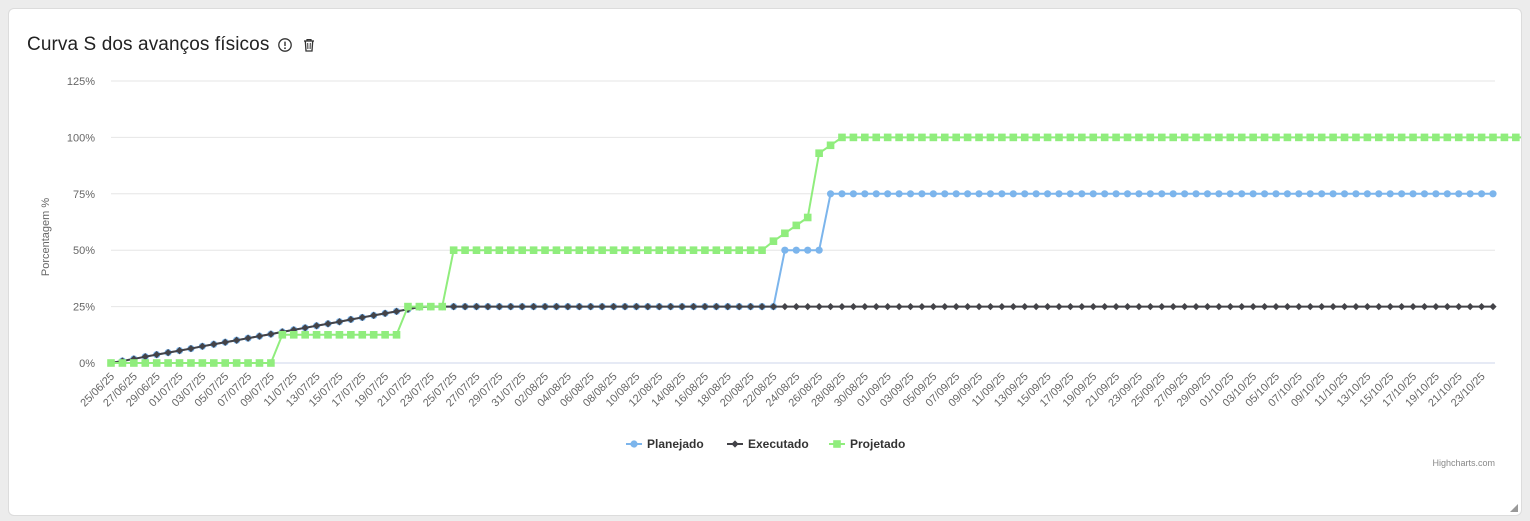  I want to click on legend-label: Projetado, so click(877, 444).